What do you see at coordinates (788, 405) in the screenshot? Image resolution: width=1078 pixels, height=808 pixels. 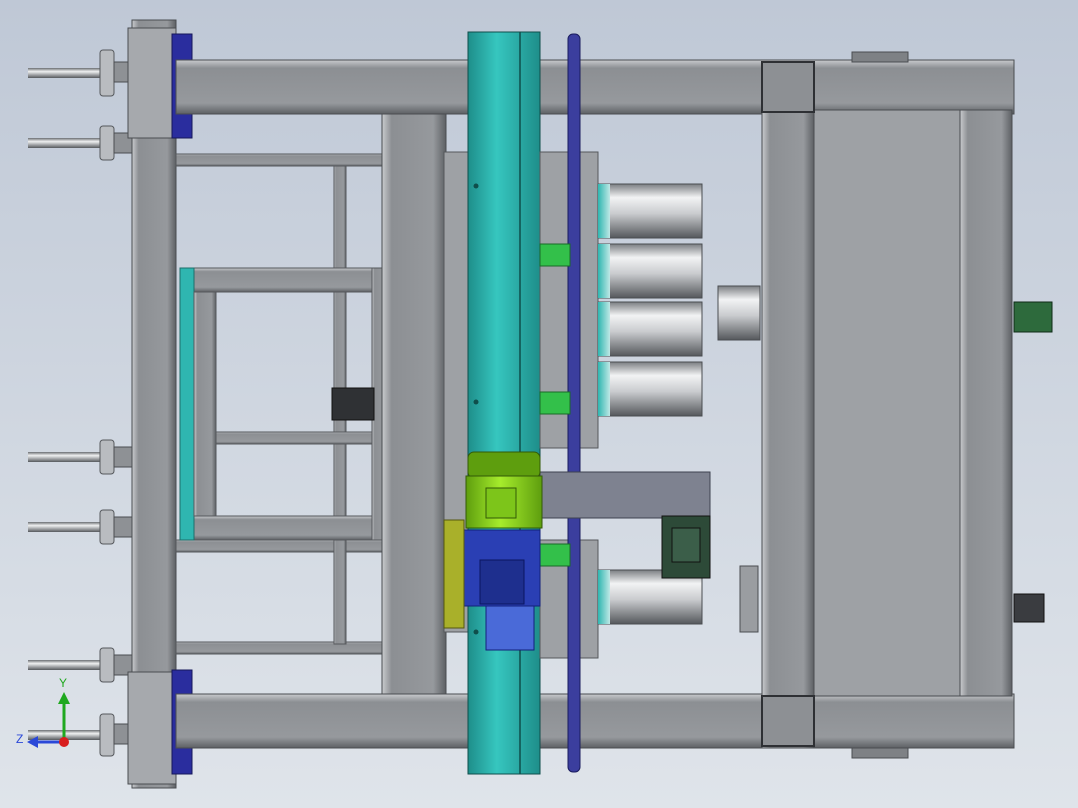 I see `right-vertical-post-a` at bounding box center [788, 405].